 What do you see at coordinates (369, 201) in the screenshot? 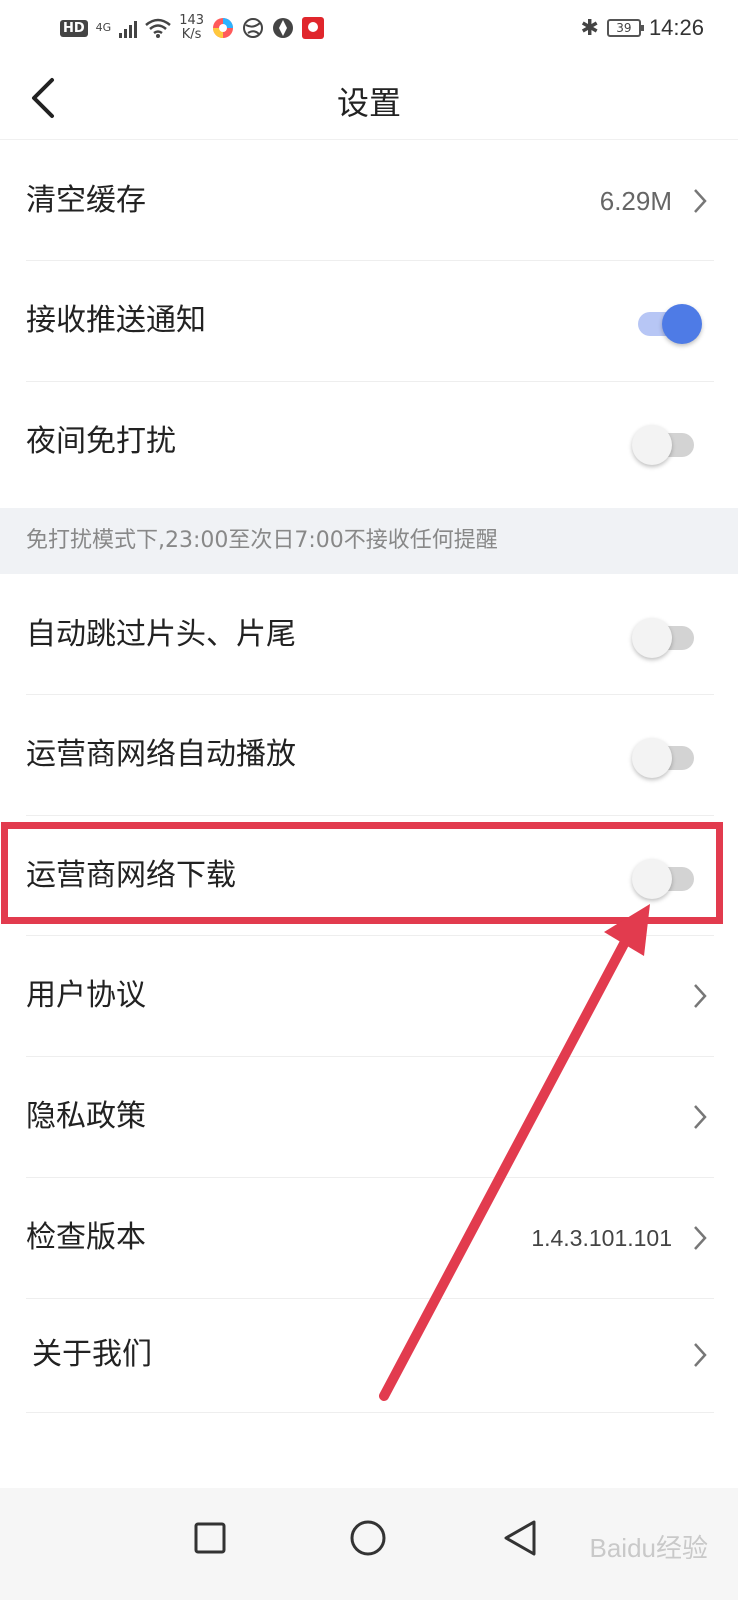
I see `clear-cache-row: 清空缓存 6.29M` at bounding box center [369, 201].